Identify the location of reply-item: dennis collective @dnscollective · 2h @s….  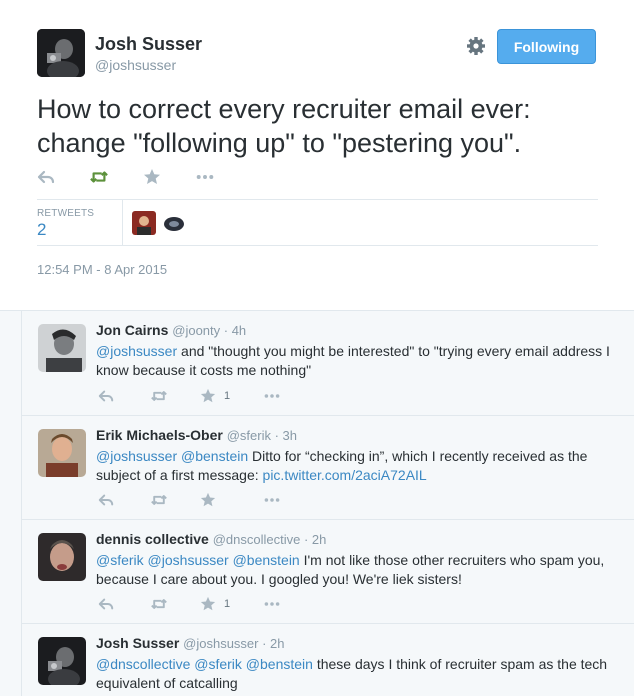
(327, 572).